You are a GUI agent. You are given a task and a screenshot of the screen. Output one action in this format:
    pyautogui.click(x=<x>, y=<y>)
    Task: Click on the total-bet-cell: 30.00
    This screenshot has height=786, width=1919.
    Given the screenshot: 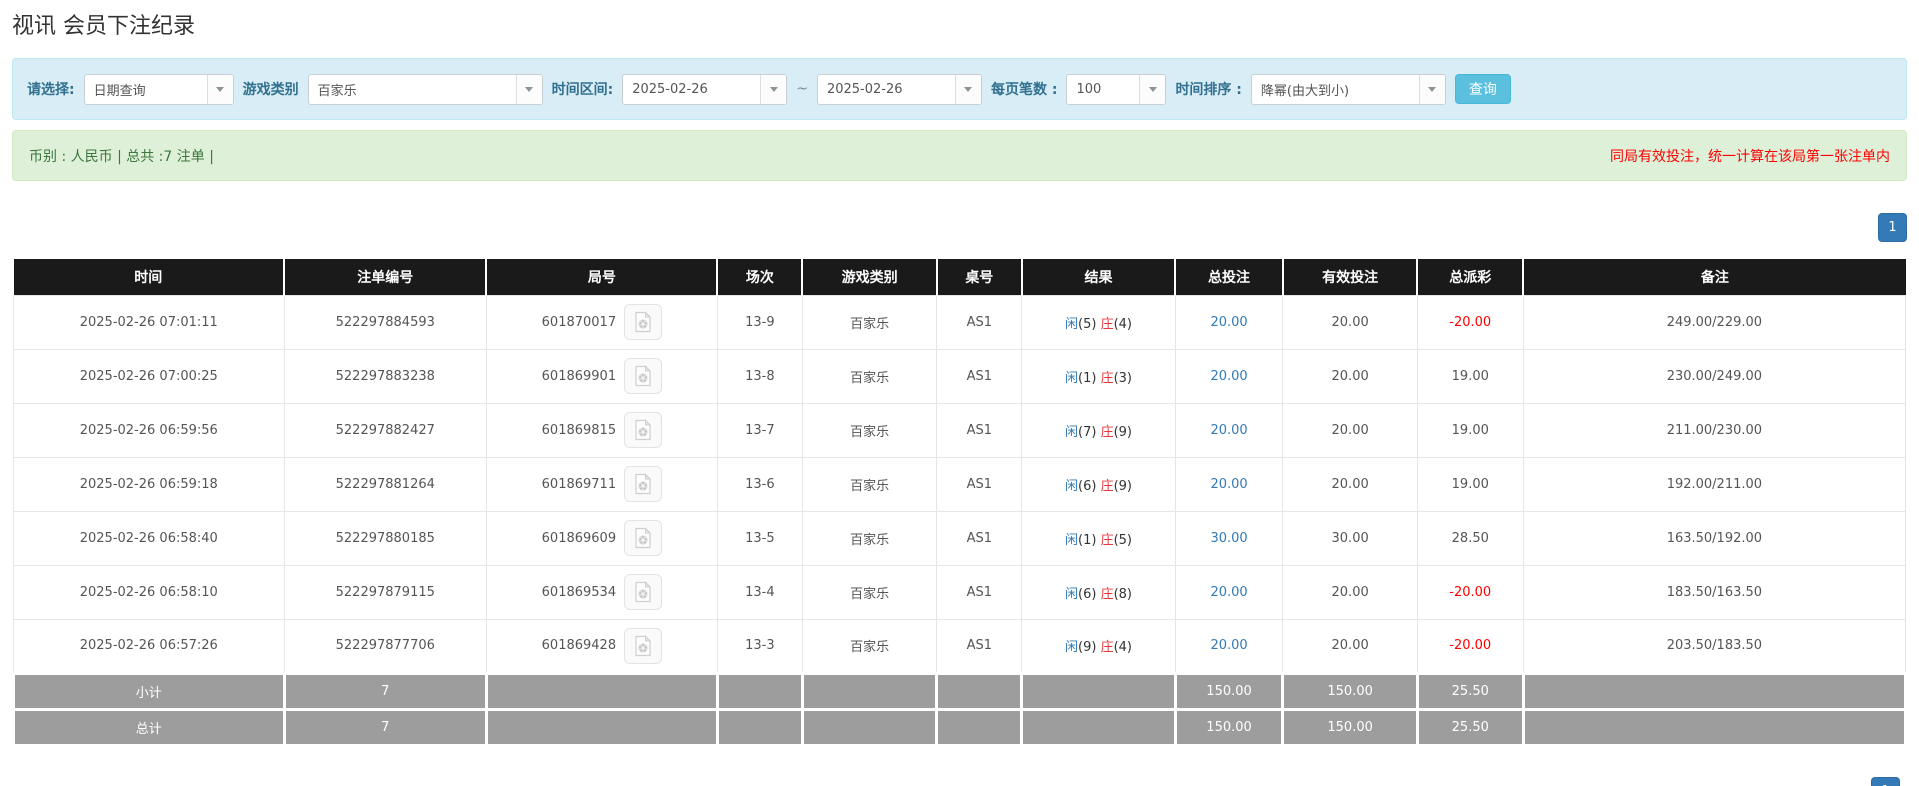 What is the action you would take?
    pyautogui.click(x=1229, y=538)
    